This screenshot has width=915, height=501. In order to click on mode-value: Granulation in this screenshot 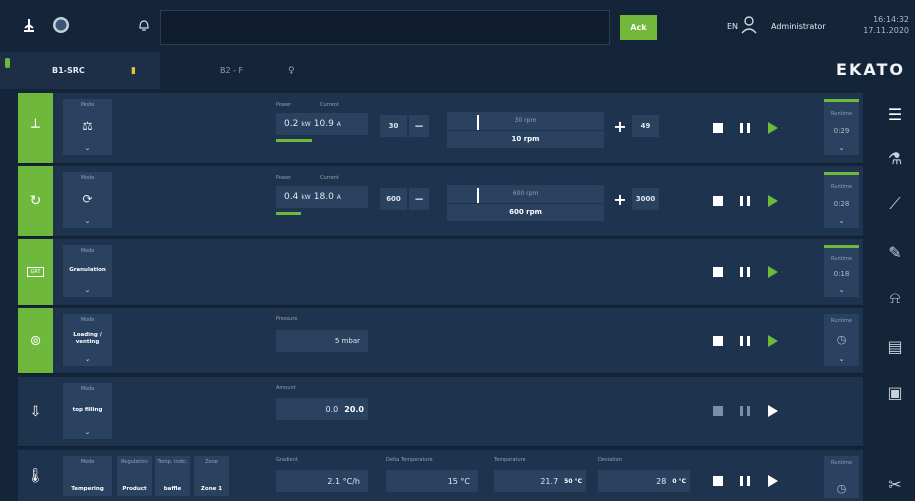, I will do `click(87, 269)`.